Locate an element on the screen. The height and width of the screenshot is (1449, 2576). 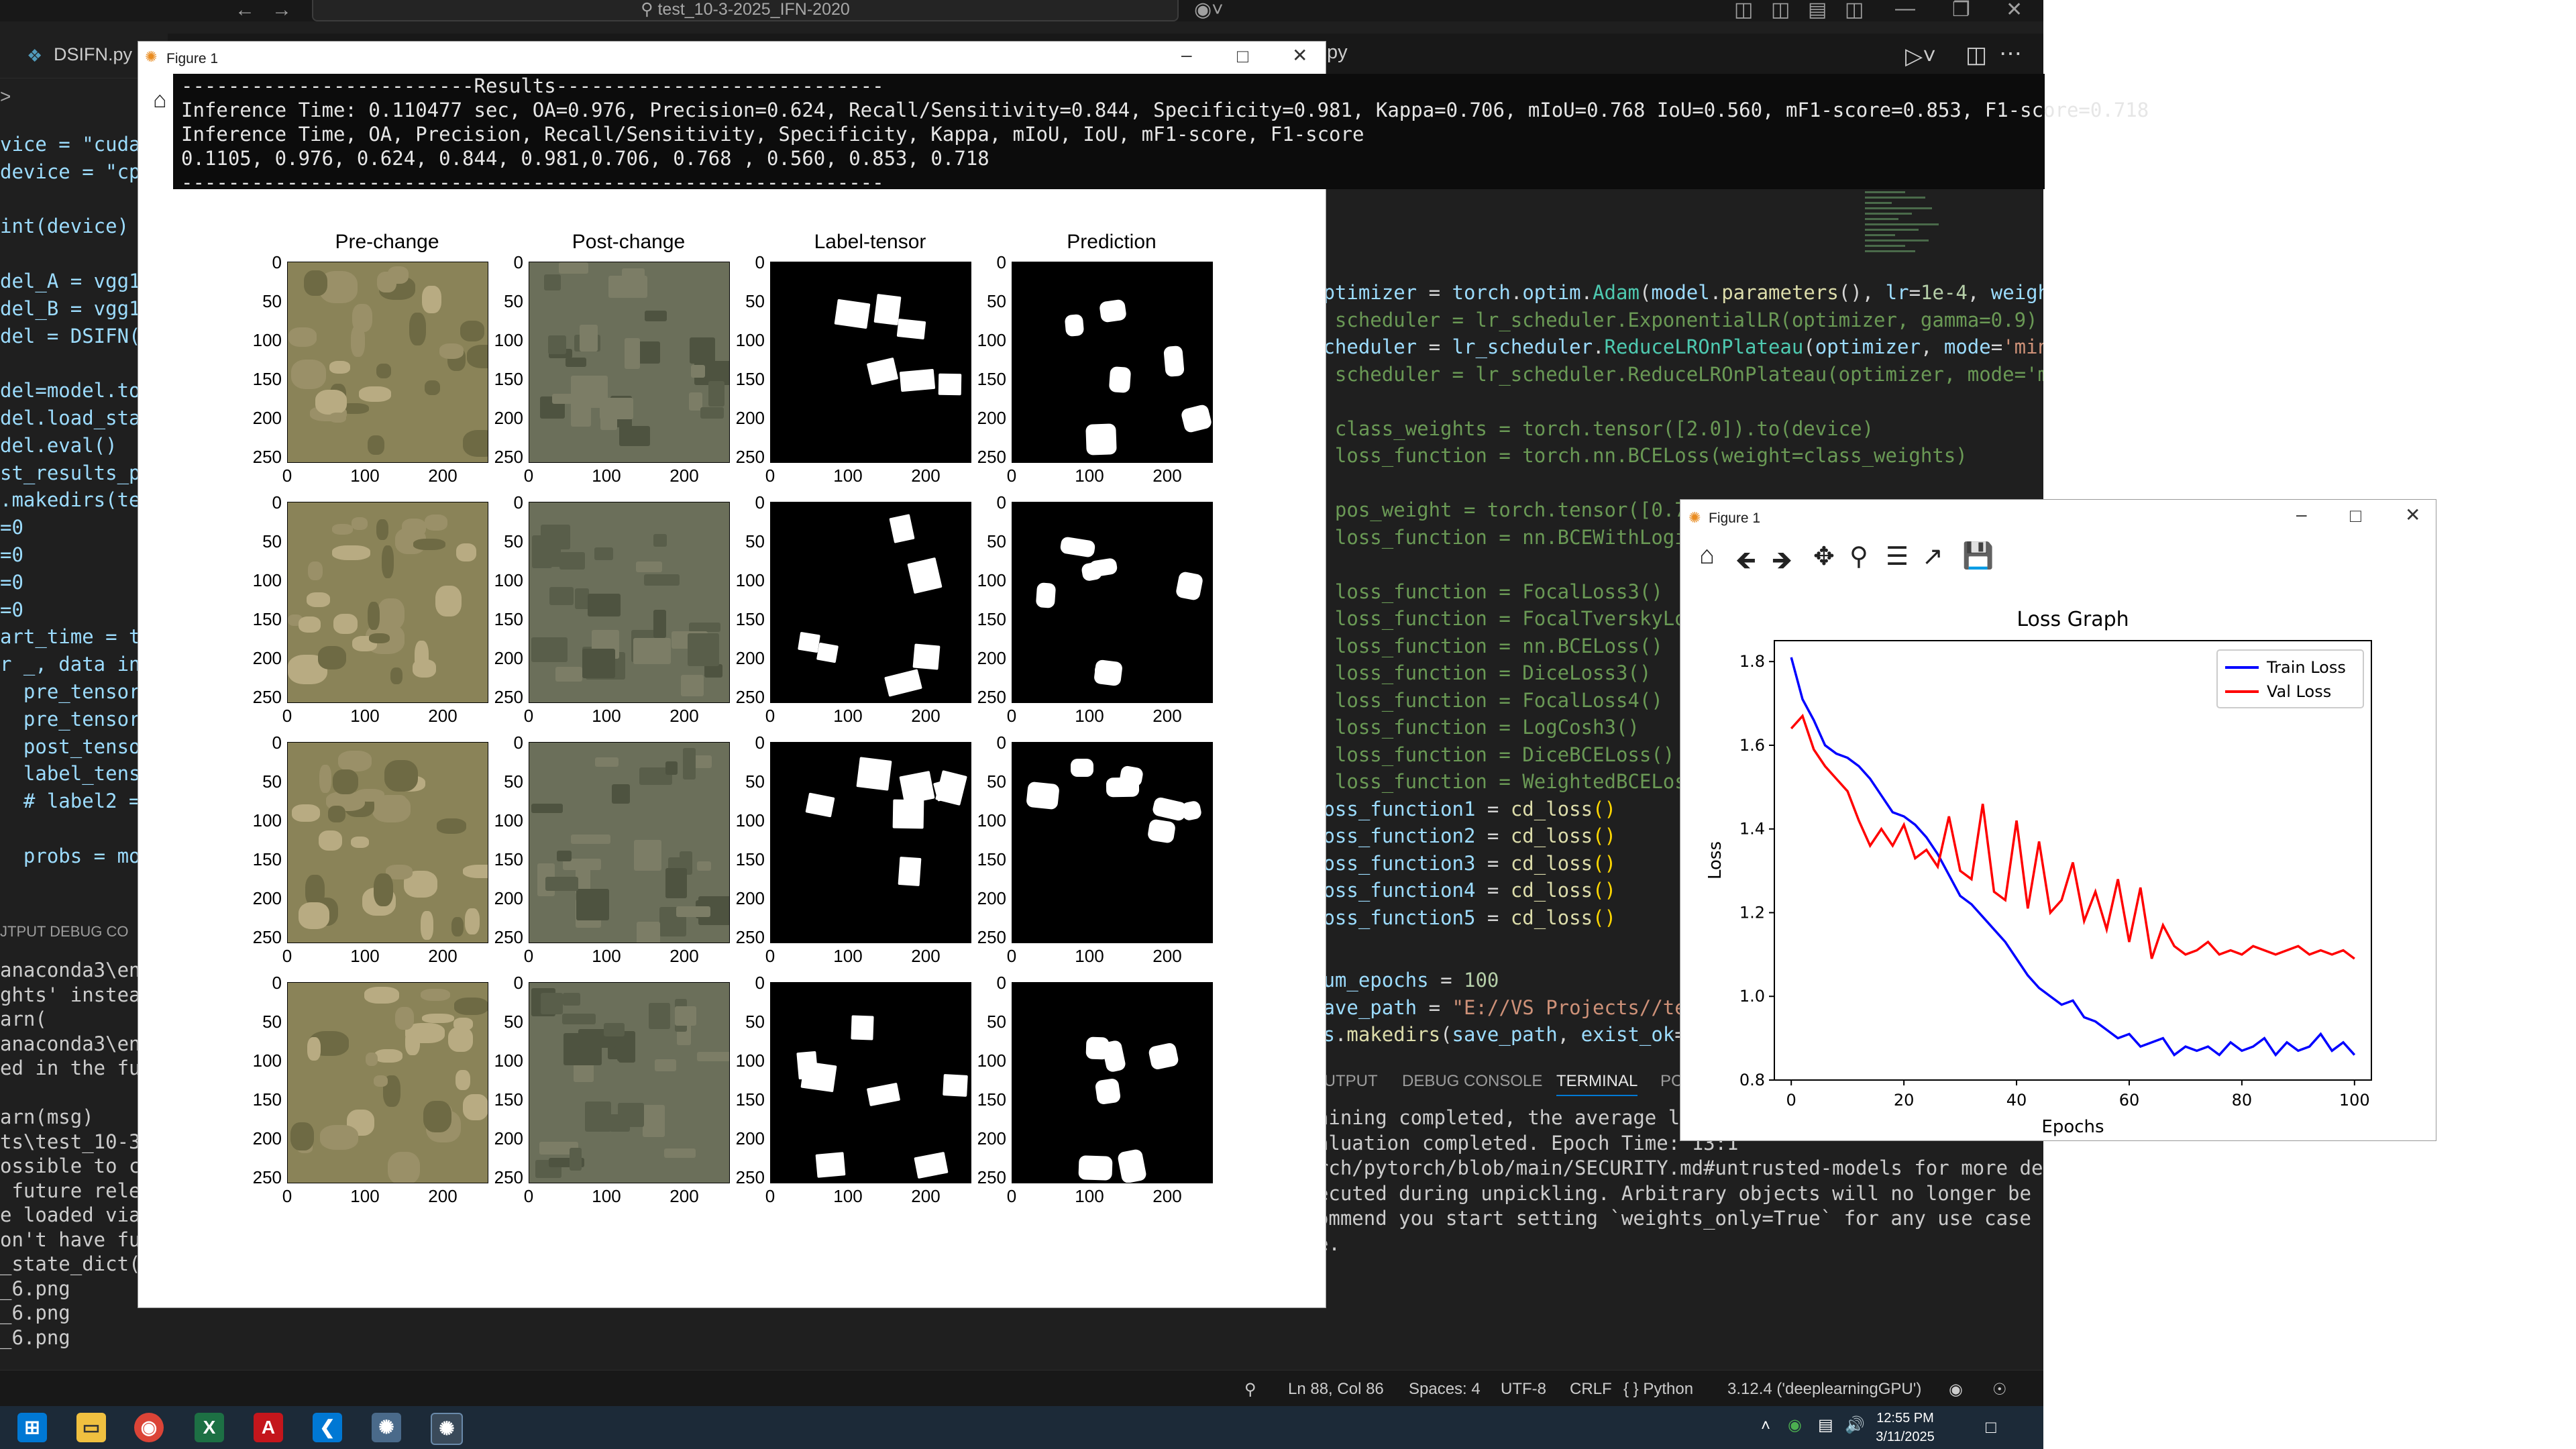
toggle-sidebar-icon: ◫ is located at coordinates (1780, 10).